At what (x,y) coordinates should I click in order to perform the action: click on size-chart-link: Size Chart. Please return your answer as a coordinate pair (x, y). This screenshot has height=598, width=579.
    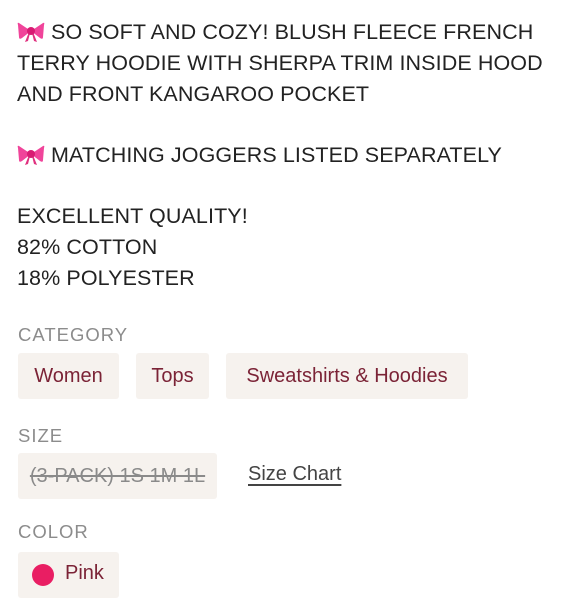
    Looking at the image, I should click on (294, 474).